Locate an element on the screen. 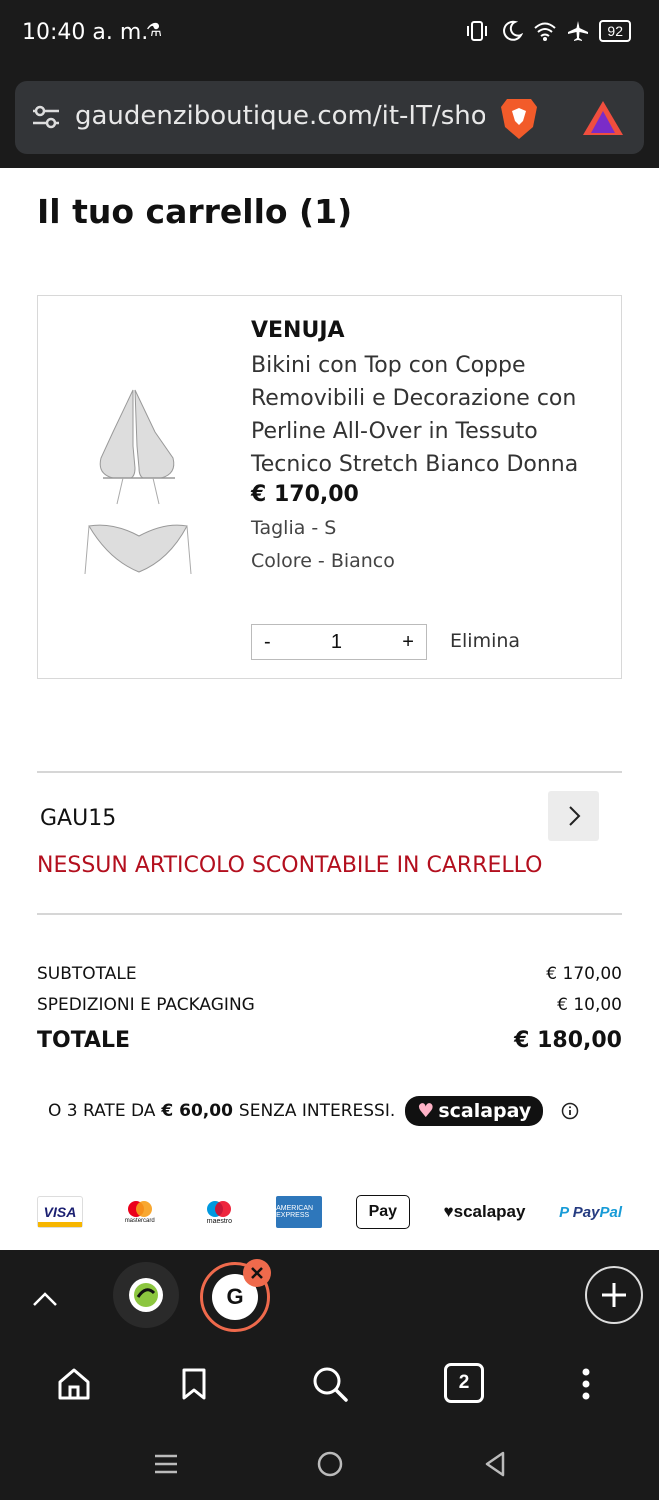 The height and width of the screenshot is (1500, 659). quantity-stepper: - 1 + is located at coordinates (339, 642).